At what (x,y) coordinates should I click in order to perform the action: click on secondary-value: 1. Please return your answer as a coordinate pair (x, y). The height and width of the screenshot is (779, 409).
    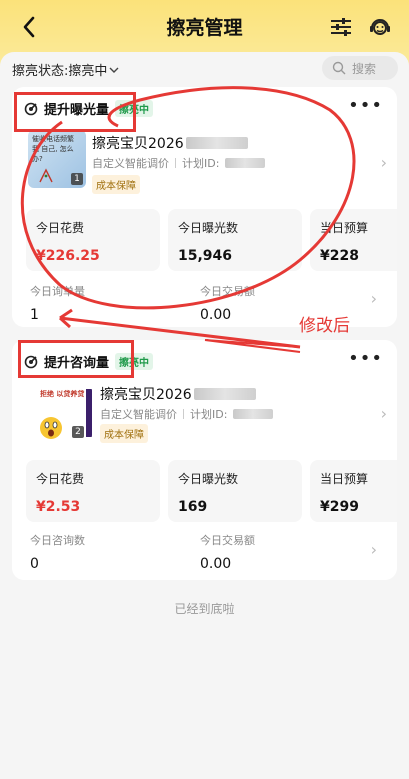
    Looking at the image, I should click on (34, 315).